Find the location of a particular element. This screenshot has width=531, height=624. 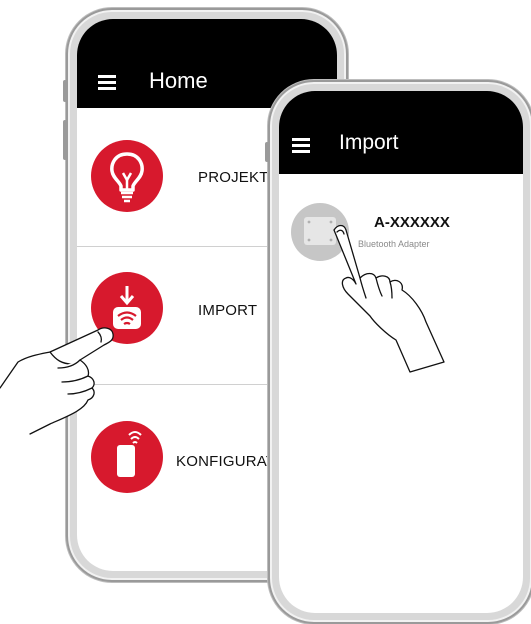

lightbulb-icon is located at coordinates (127, 176).